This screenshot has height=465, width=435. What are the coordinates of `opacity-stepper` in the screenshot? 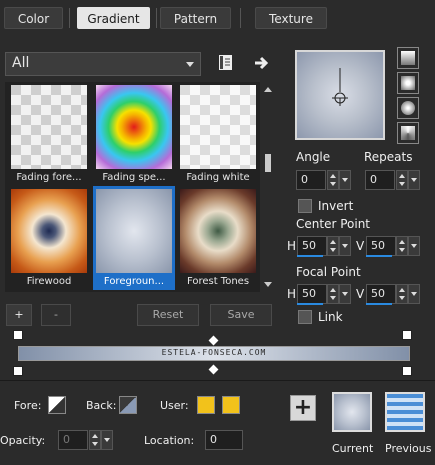 It's located at (95, 440).